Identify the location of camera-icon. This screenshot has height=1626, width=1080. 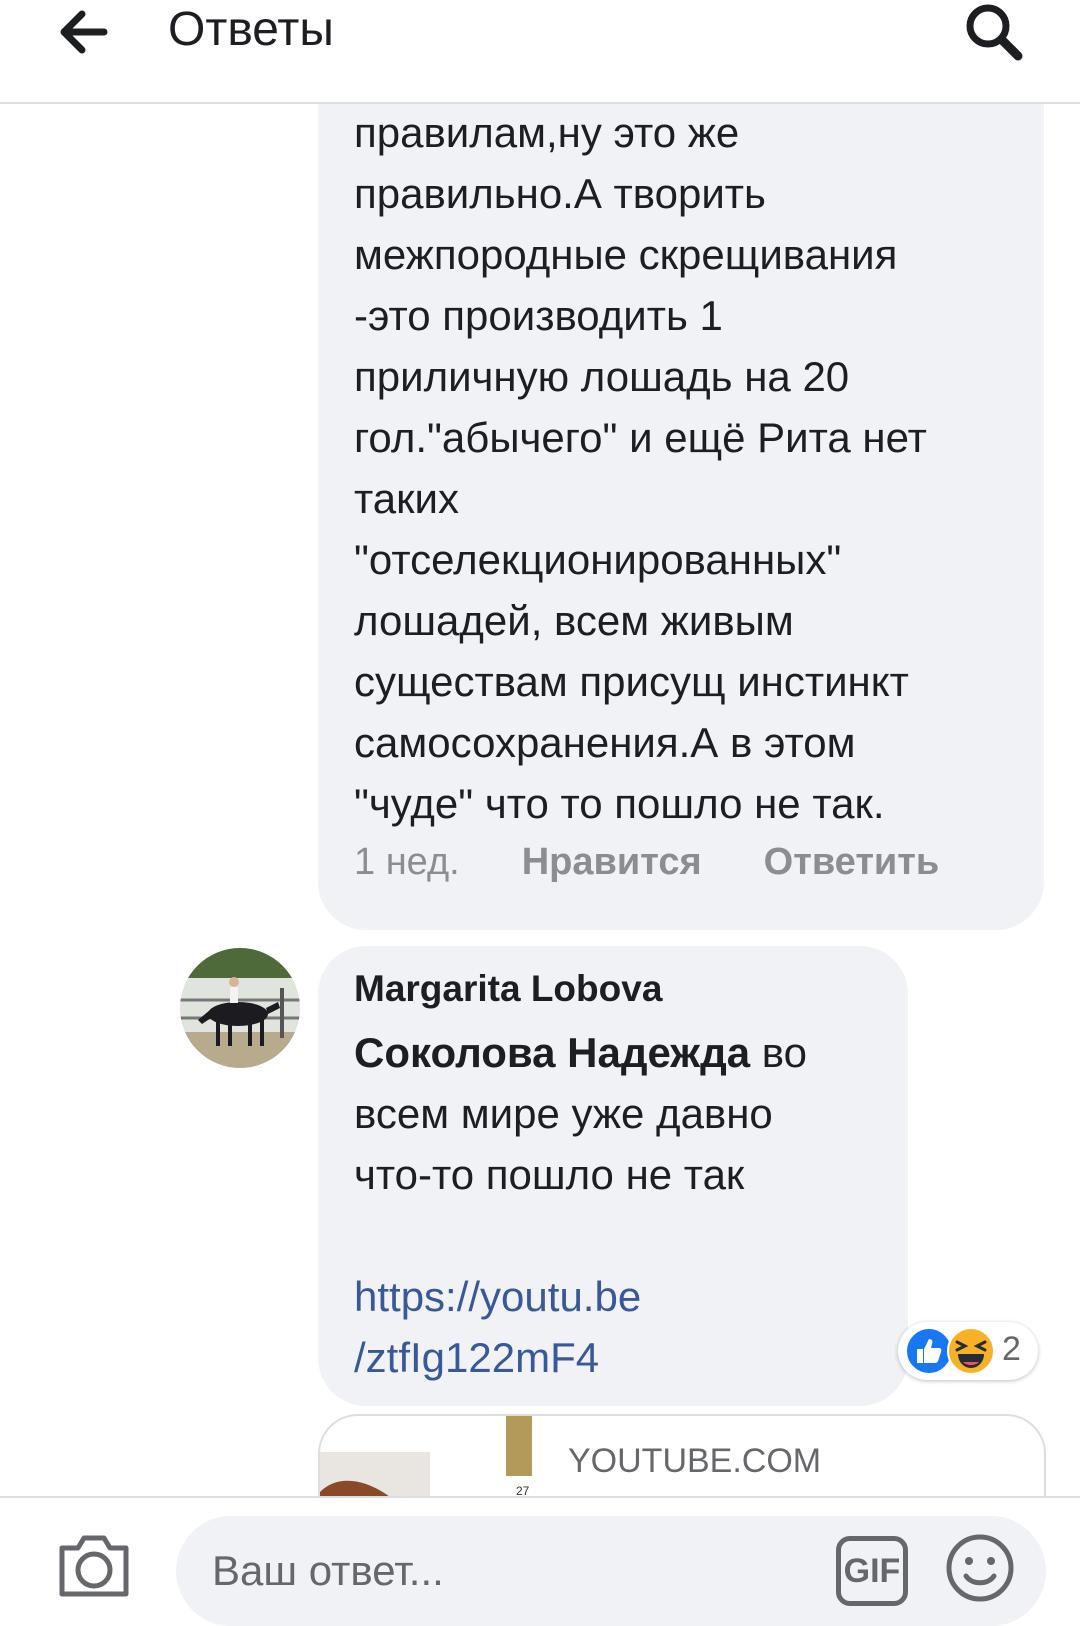
(94, 1566).